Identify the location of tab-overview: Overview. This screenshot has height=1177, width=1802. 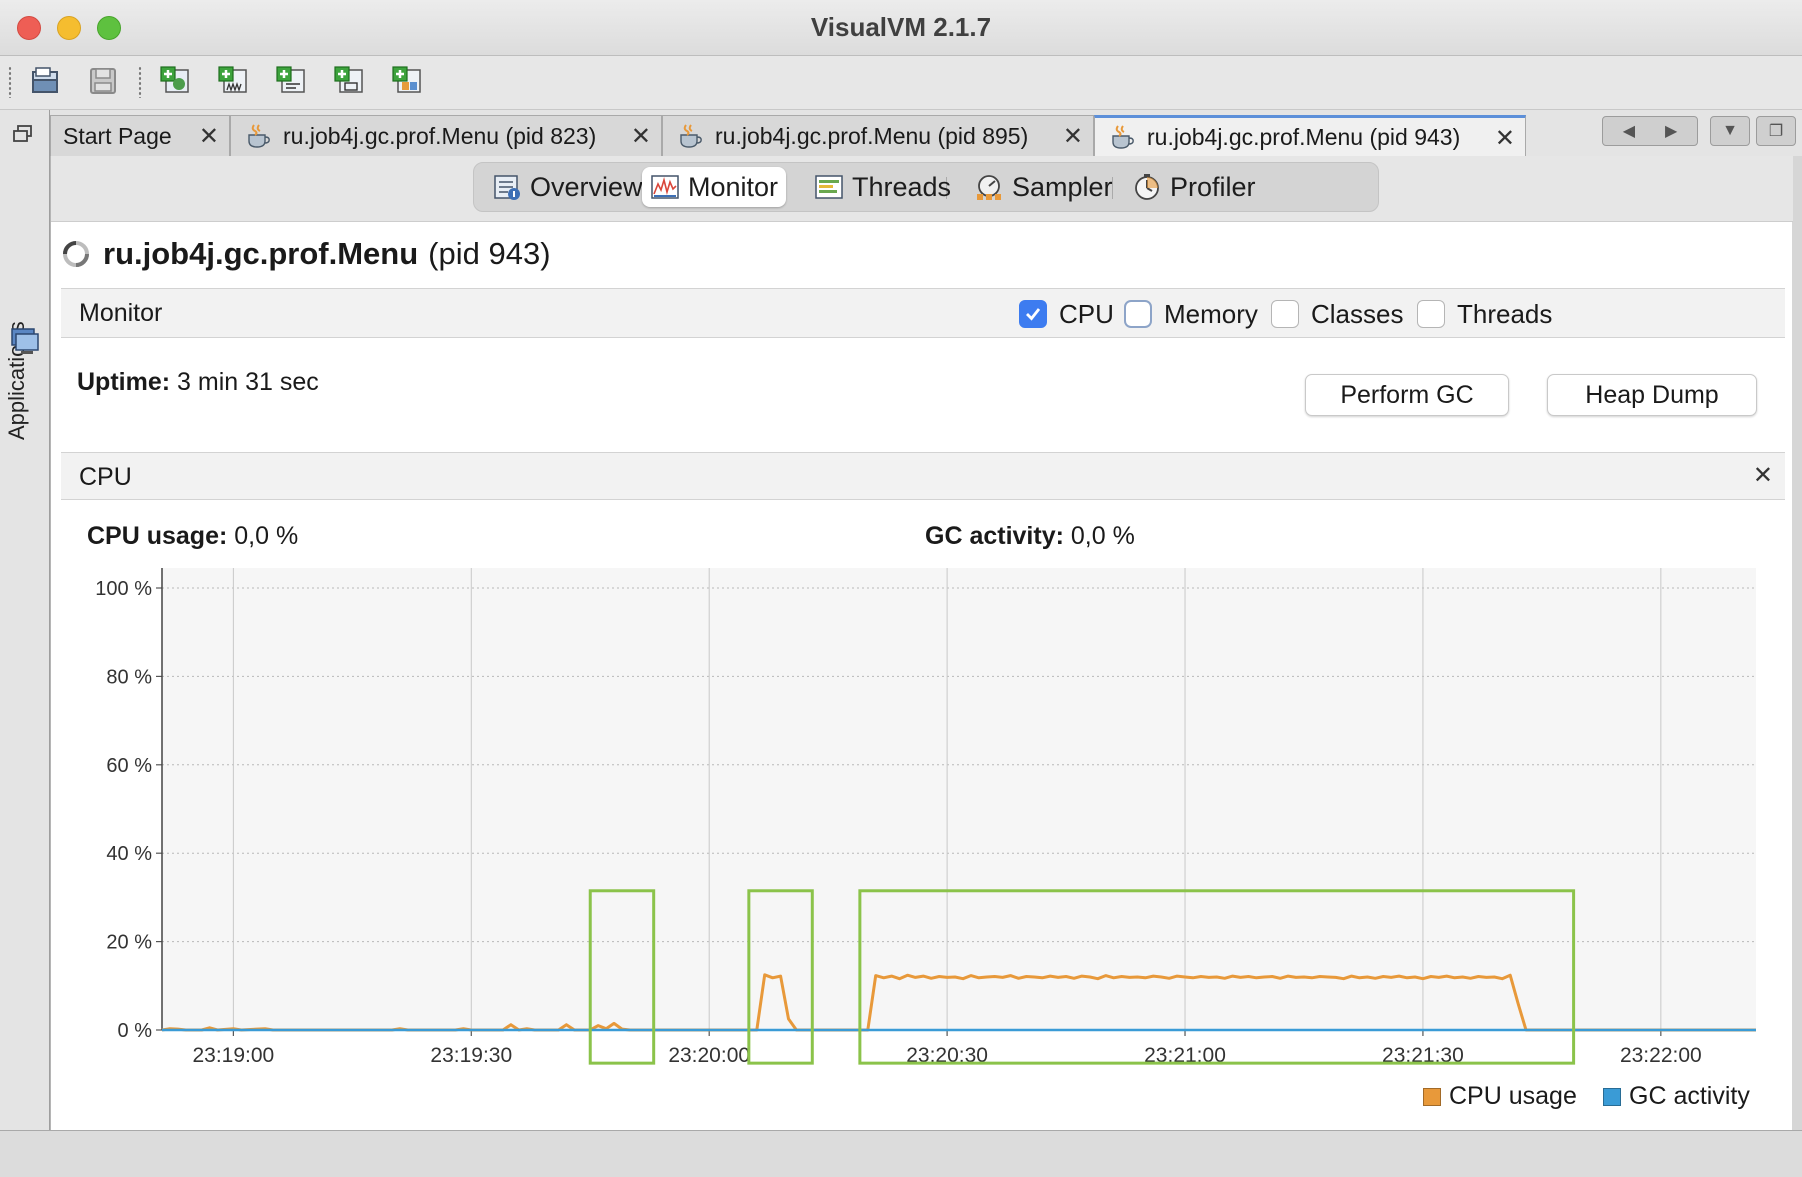
(567, 187).